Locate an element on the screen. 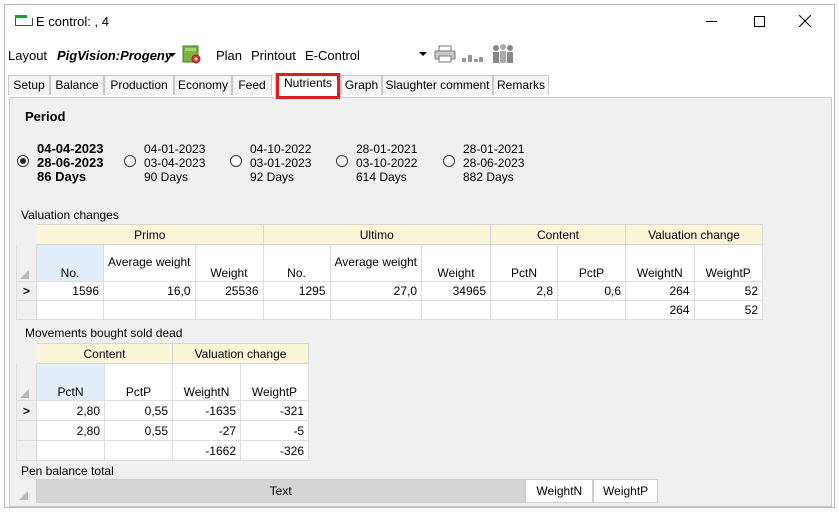 The image size is (839, 512). period-4-days: 614 Days is located at coordinates (381, 177).